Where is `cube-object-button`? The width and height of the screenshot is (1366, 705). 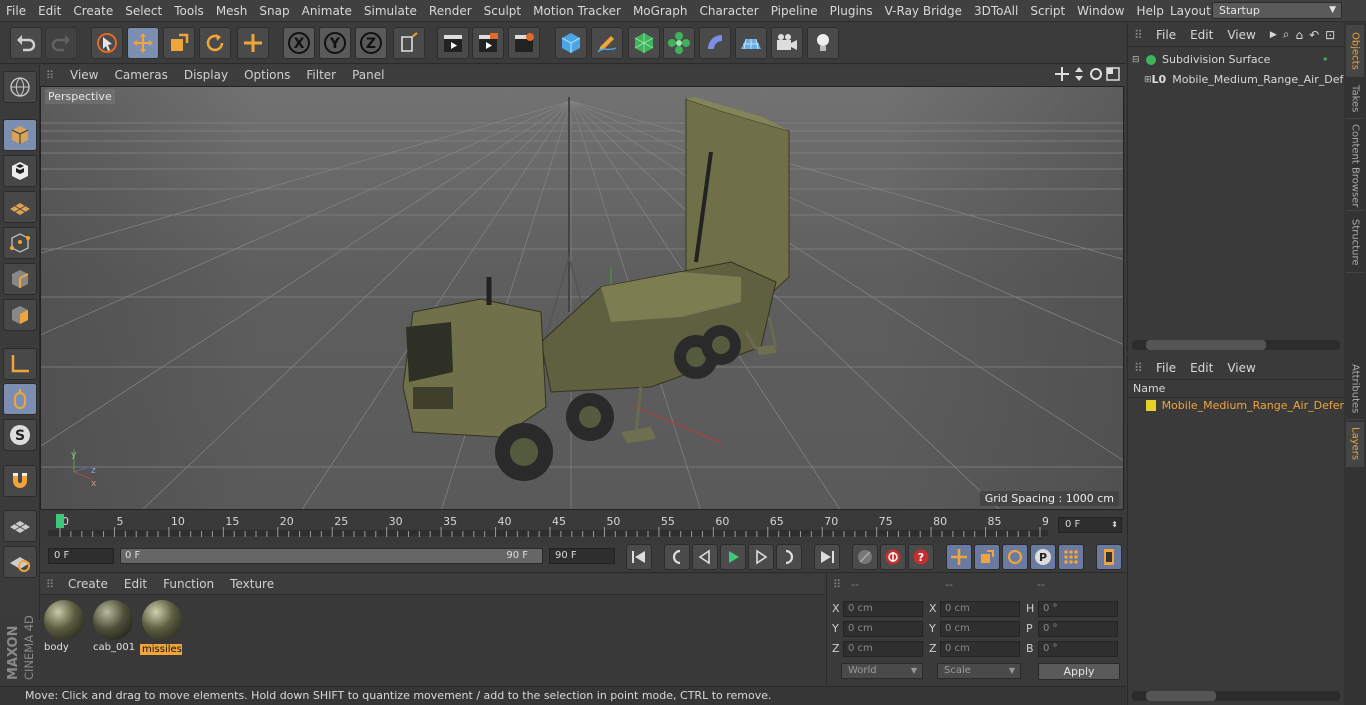
cube-object-button is located at coordinates (571, 43).